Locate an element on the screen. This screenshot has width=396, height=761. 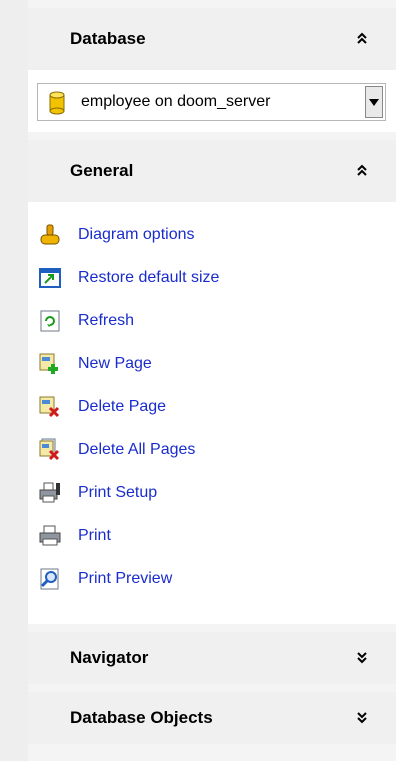
refresh-action: Refresh is located at coordinates (86, 321).